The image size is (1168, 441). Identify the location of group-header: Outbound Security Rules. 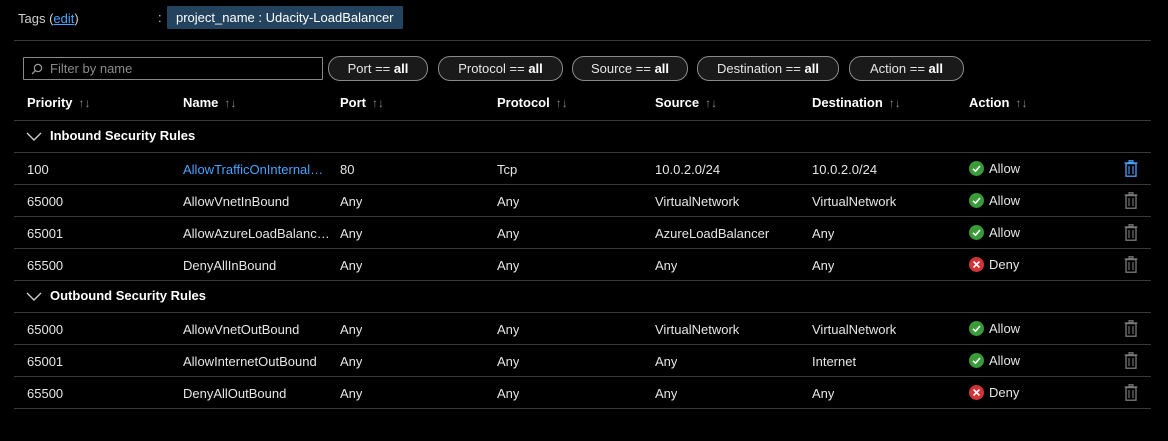
(582, 297).